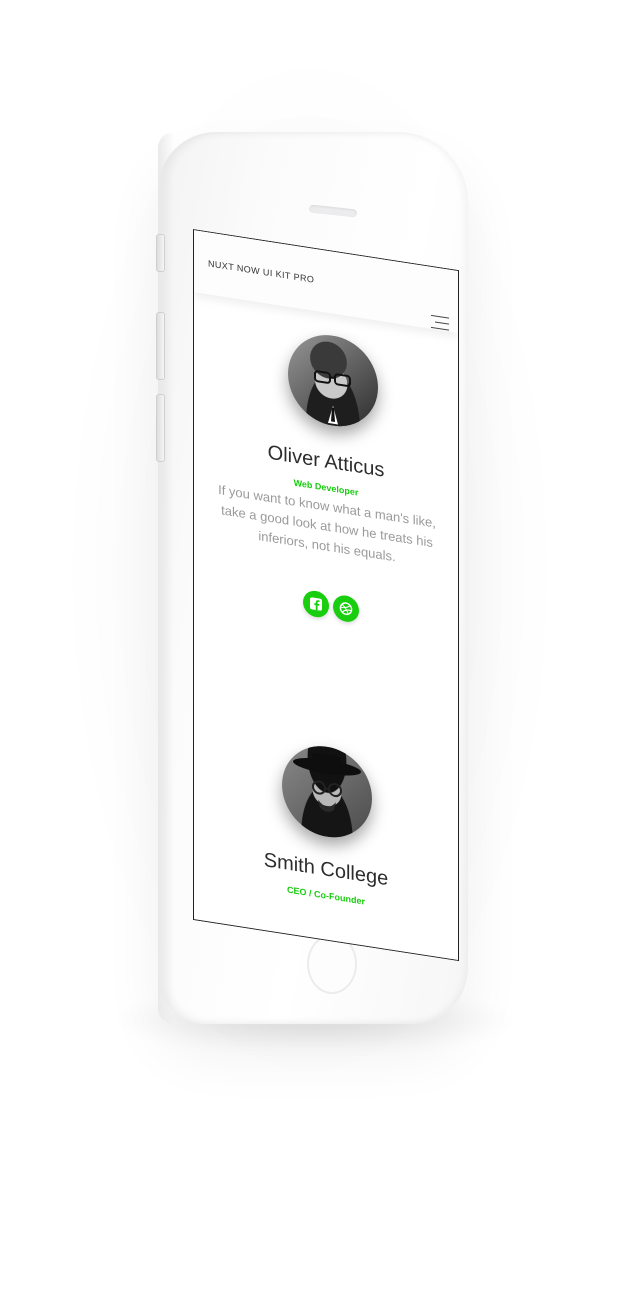 The image size is (624, 1308). I want to click on mute-switch, so click(160, 253).